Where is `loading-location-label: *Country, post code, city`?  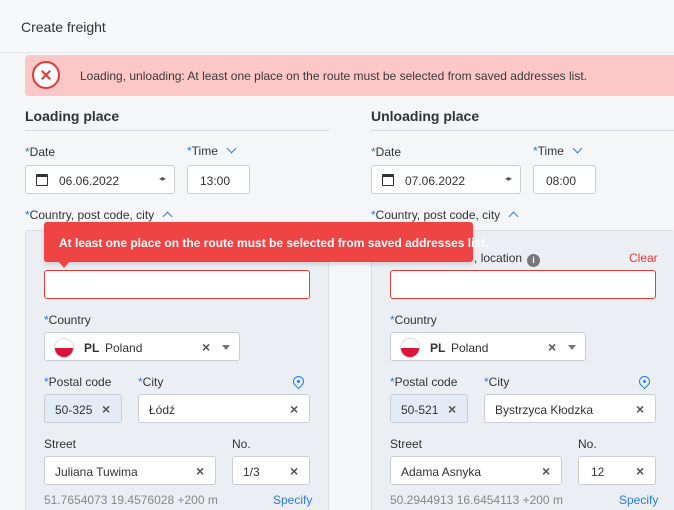 loading-location-label: *Country, post code, city is located at coordinates (99, 215).